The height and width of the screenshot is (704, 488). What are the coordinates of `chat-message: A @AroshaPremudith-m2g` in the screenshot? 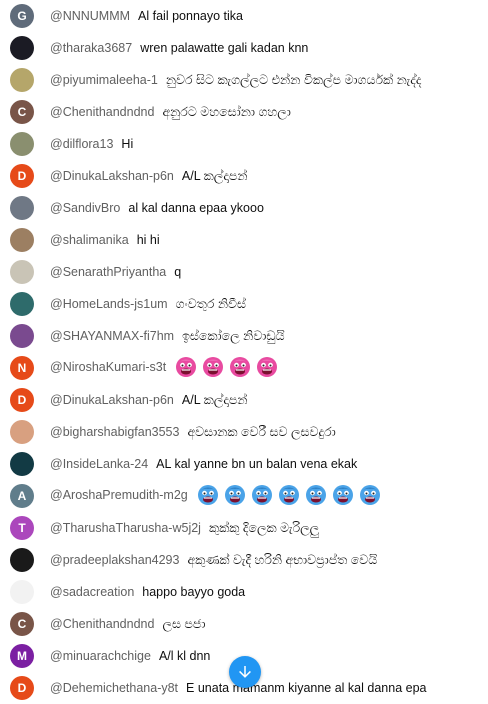 It's located at (244, 496).